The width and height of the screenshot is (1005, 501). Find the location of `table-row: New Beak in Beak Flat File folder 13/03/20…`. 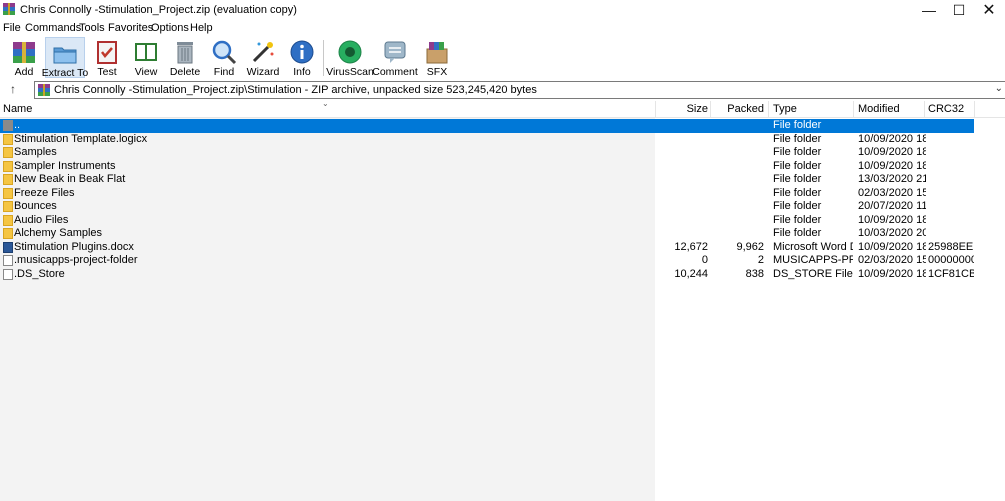

table-row: New Beak in Beak Flat File folder 13/03/20… is located at coordinates (487, 180).